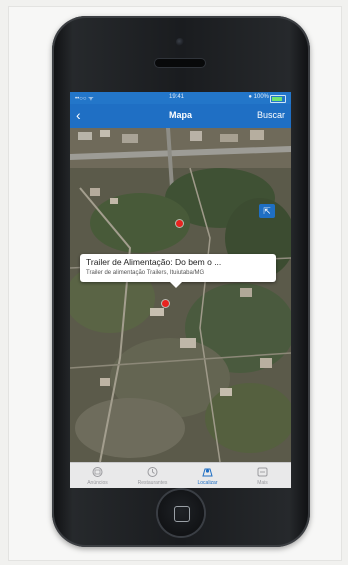 This screenshot has height=565, width=348. What do you see at coordinates (84, 99) in the screenshot?
I see `carrier-signal: ••○○ ᯤ` at bounding box center [84, 99].